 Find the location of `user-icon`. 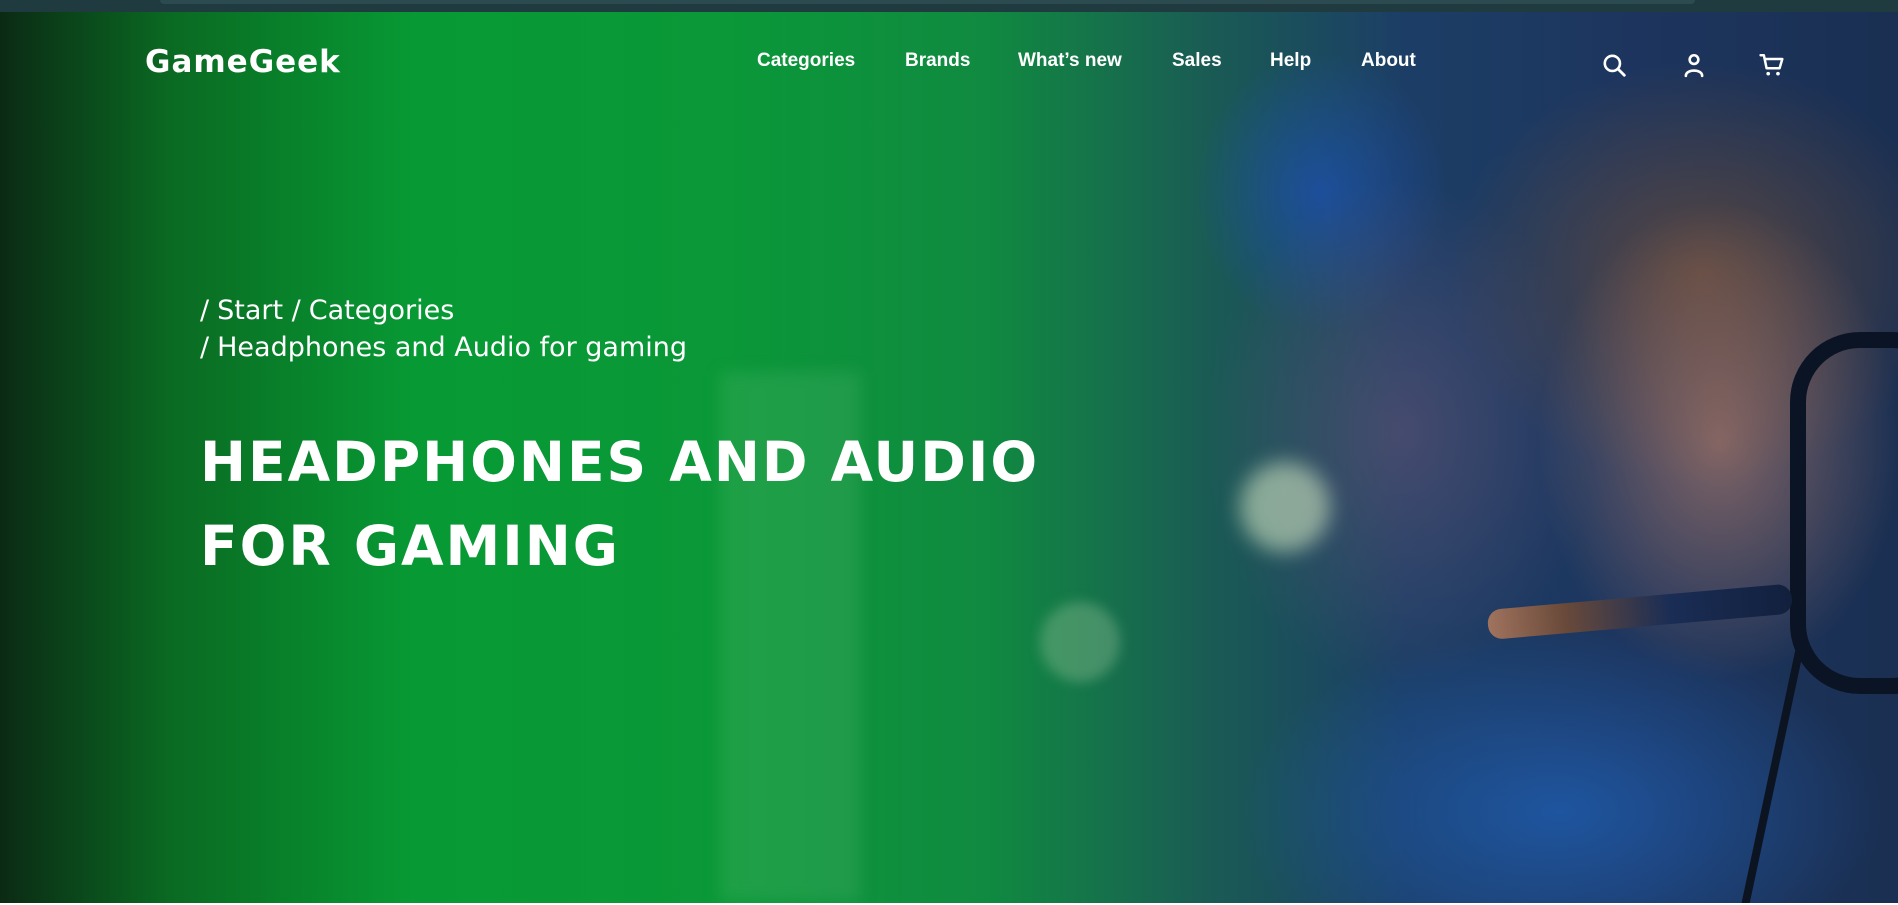

user-icon is located at coordinates (1694, 65).